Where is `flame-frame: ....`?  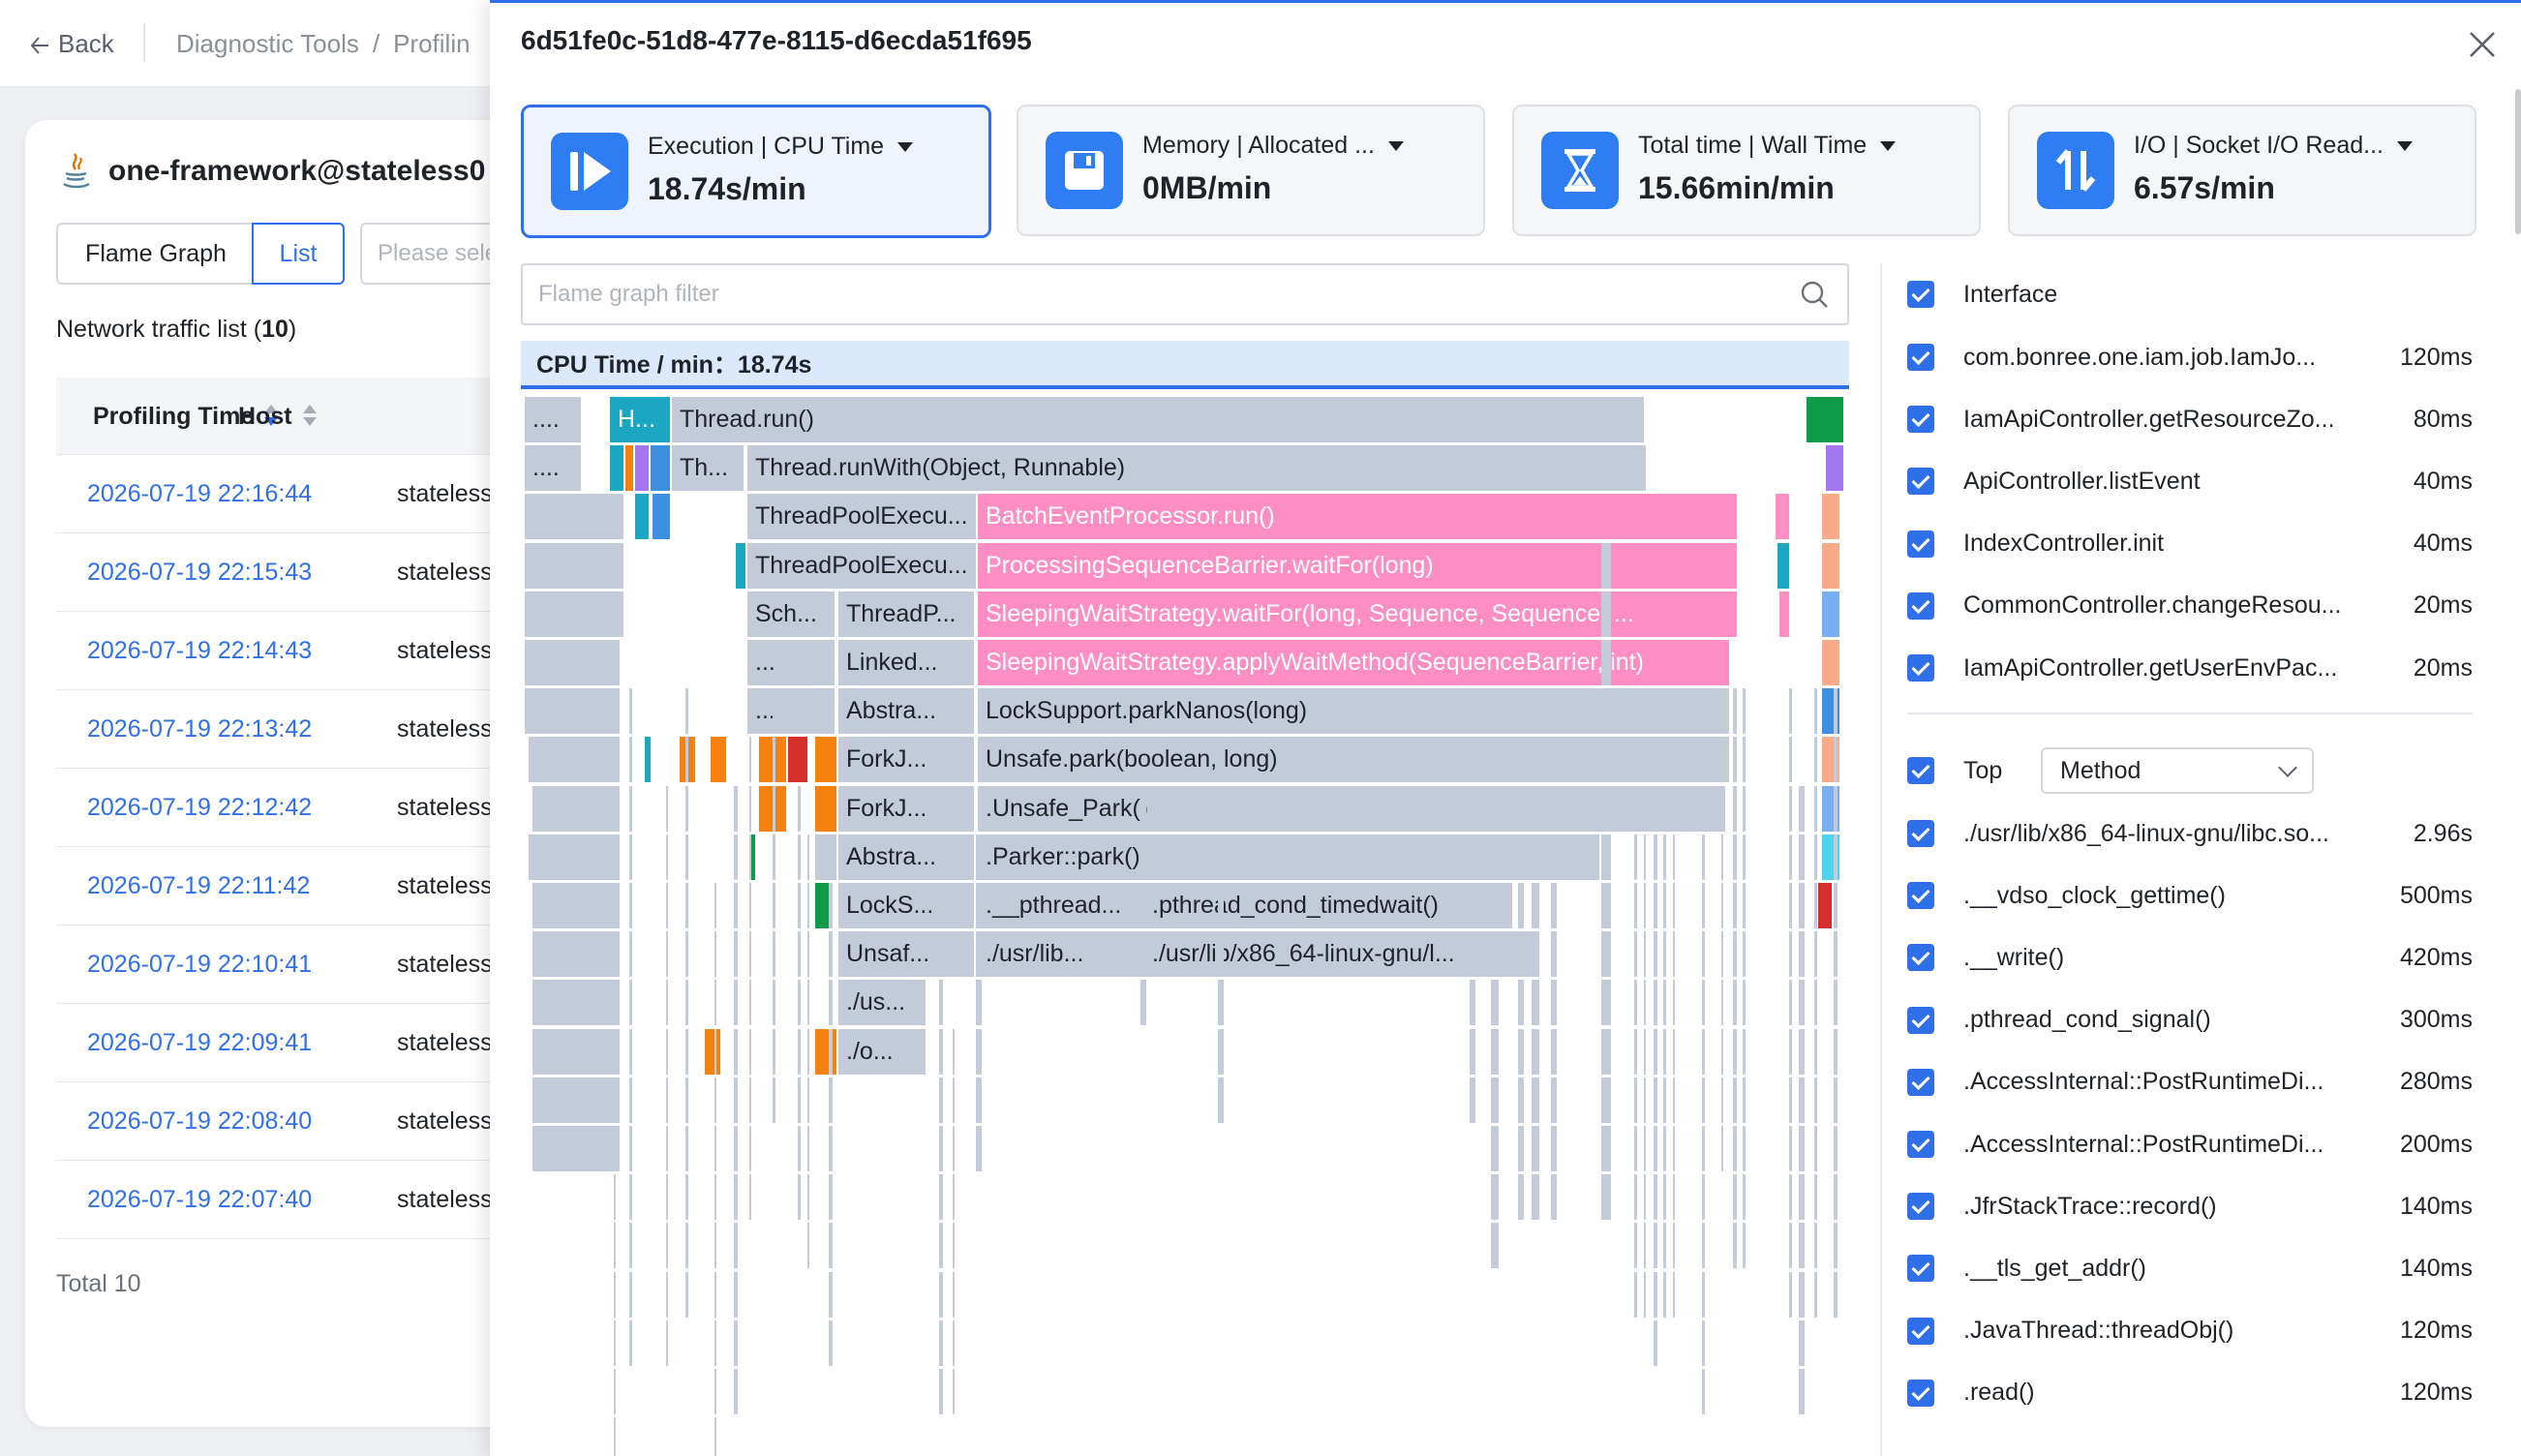 flame-frame: .... is located at coordinates (553, 469).